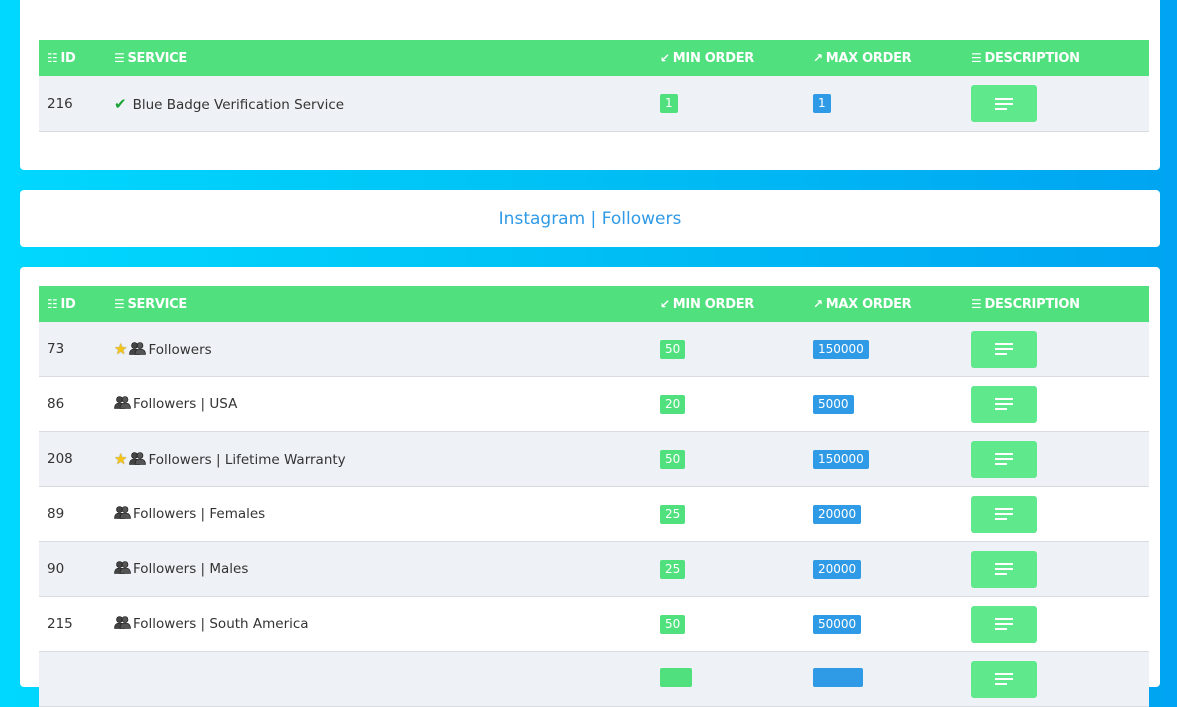 The image size is (1177, 707). Describe the element at coordinates (822, 103) in the screenshot. I see `max-order-badge: 1` at that location.